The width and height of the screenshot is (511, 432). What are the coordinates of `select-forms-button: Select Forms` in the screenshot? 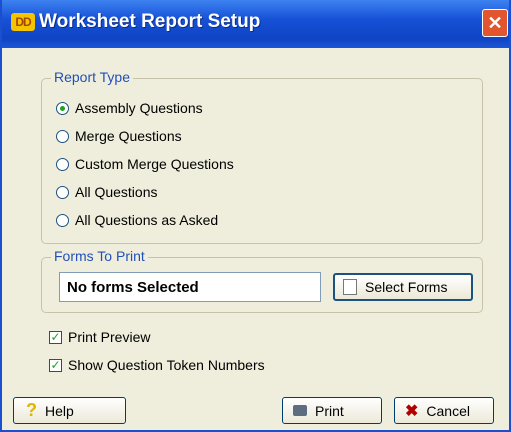 It's located at (403, 287).